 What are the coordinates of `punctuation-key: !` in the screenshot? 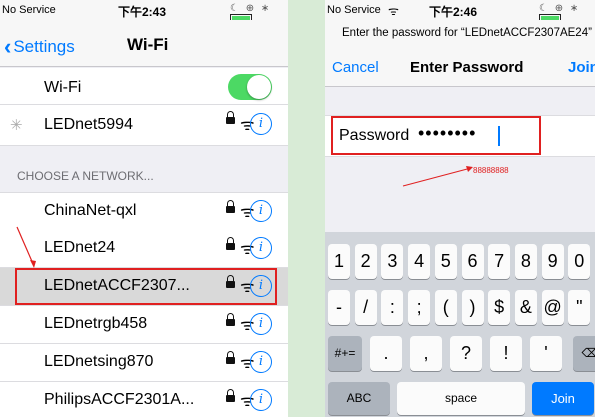 It's located at (506, 353).